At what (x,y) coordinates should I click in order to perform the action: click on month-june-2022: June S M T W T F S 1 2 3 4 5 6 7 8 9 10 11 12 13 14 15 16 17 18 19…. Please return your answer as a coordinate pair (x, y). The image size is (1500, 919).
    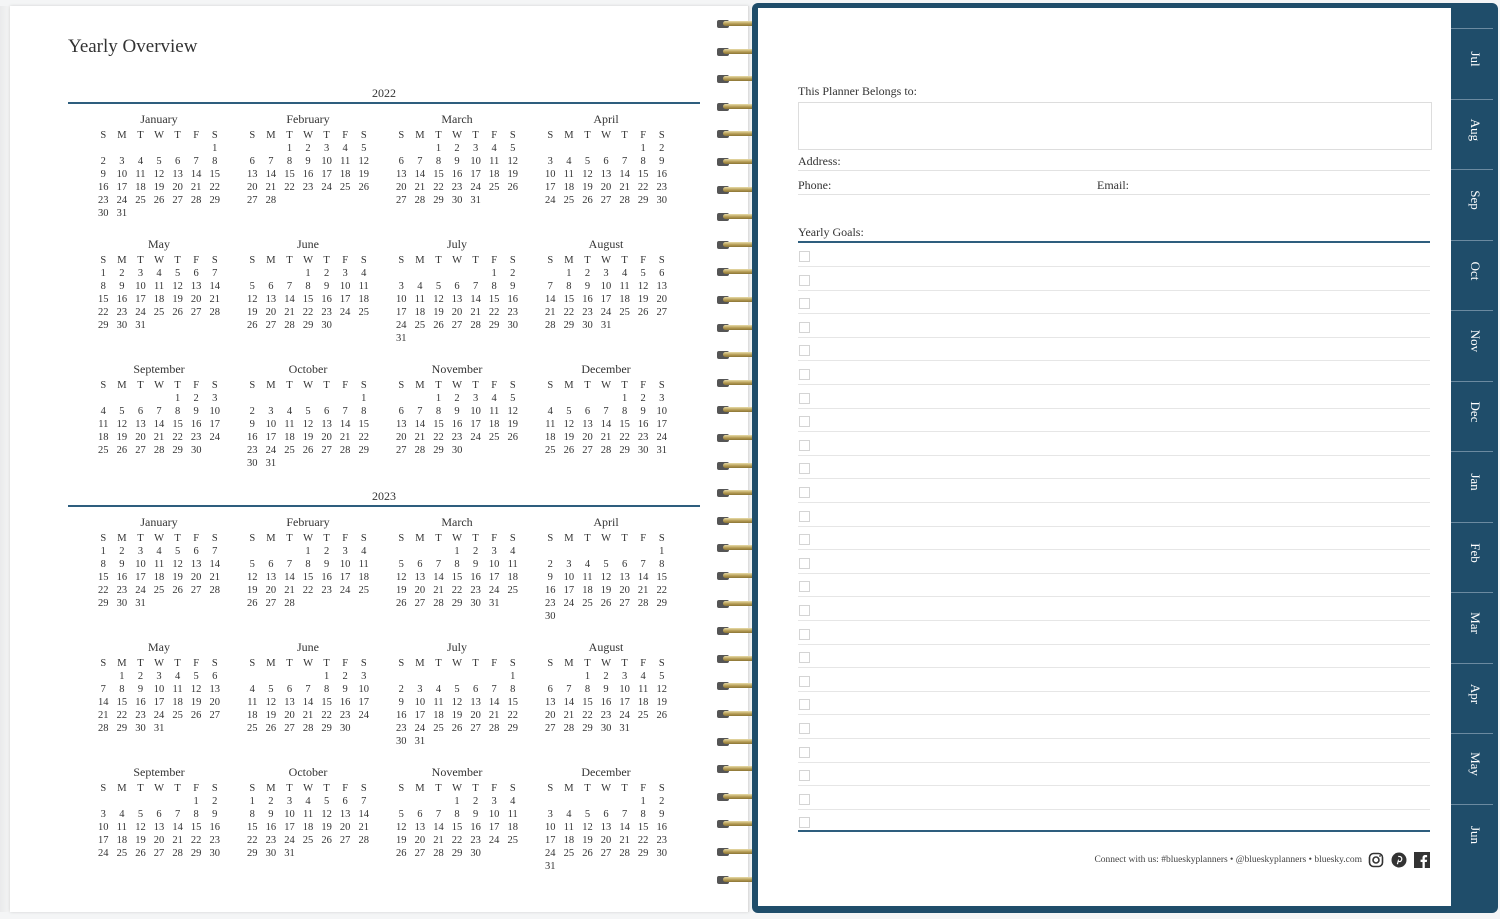
    Looking at the image, I should click on (308, 284).